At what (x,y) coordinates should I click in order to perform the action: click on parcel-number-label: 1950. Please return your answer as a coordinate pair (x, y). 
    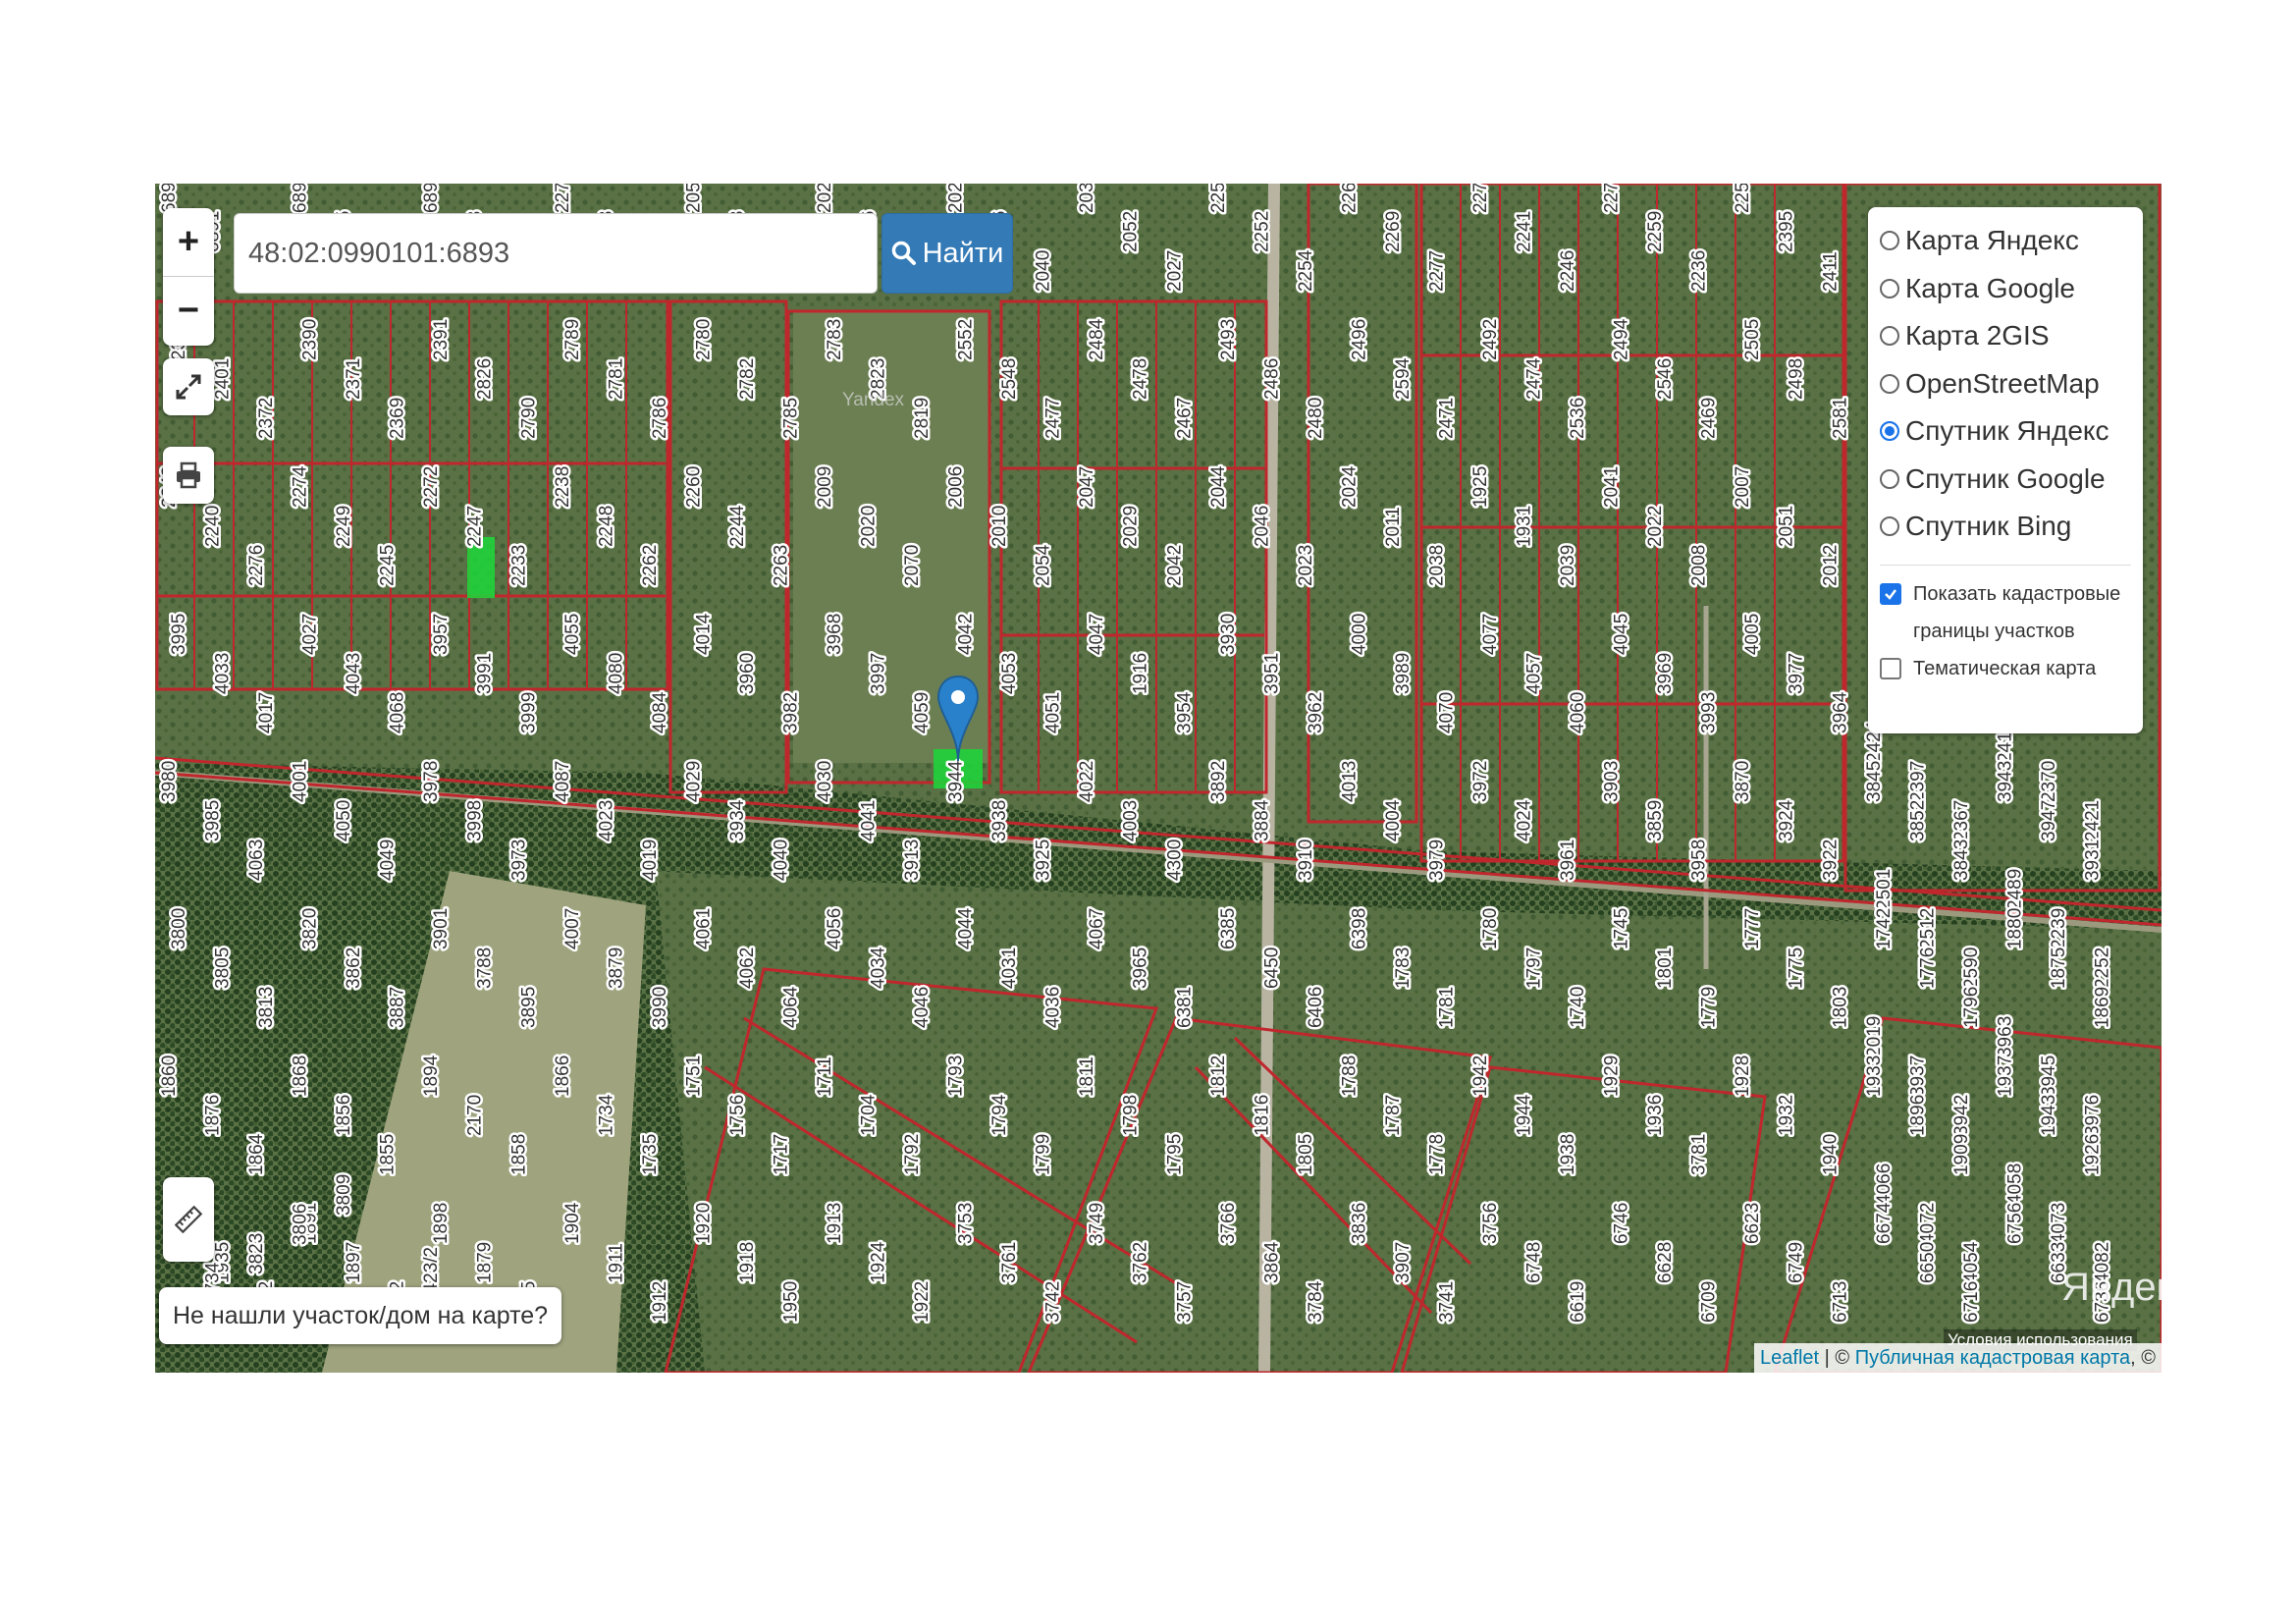
    Looking at the image, I should click on (791, 1301).